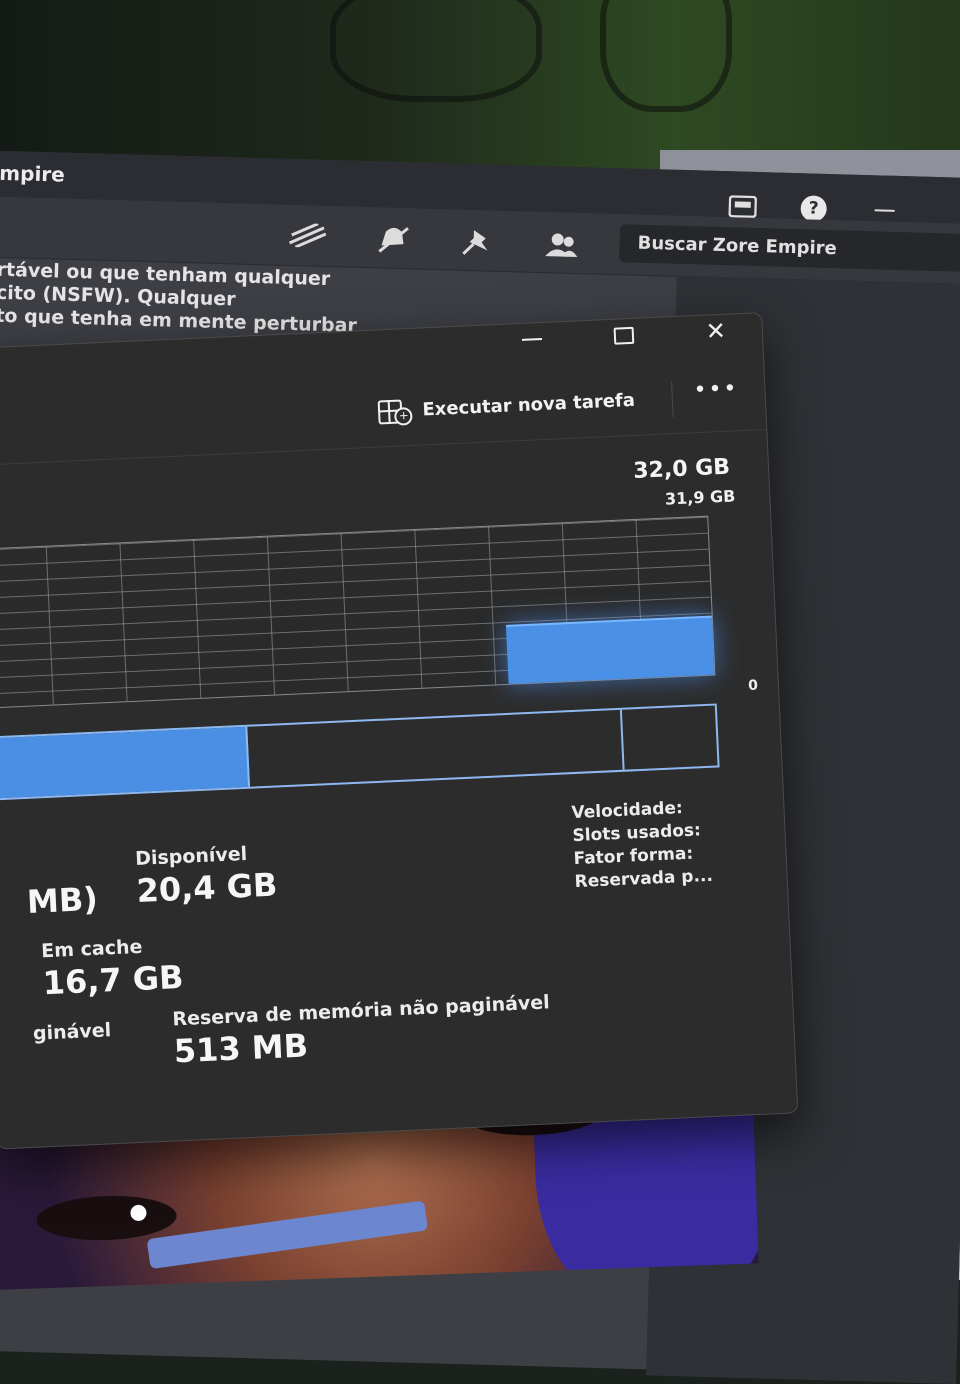 Image resolution: width=960 pixels, height=1384 pixels. What do you see at coordinates (789, 248) in the screenshot?
I see `search-input: Buscar Zore Empire` at bounding box center [789, 248].